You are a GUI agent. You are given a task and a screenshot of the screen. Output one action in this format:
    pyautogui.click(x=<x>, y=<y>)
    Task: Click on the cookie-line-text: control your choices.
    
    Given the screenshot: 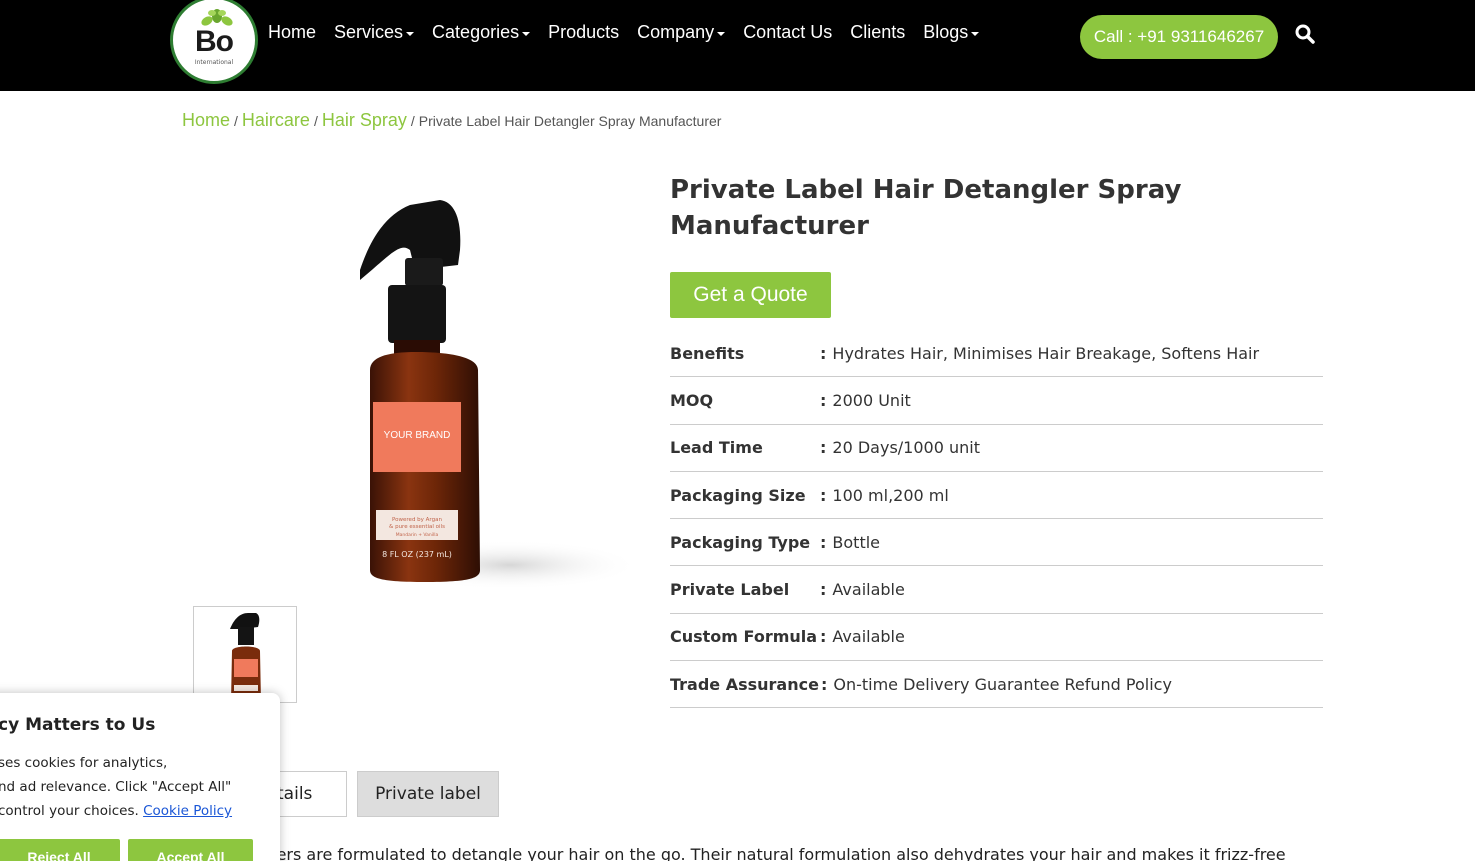 What is the action you would take?
    pyautogui.click(x=69, y=811)
    